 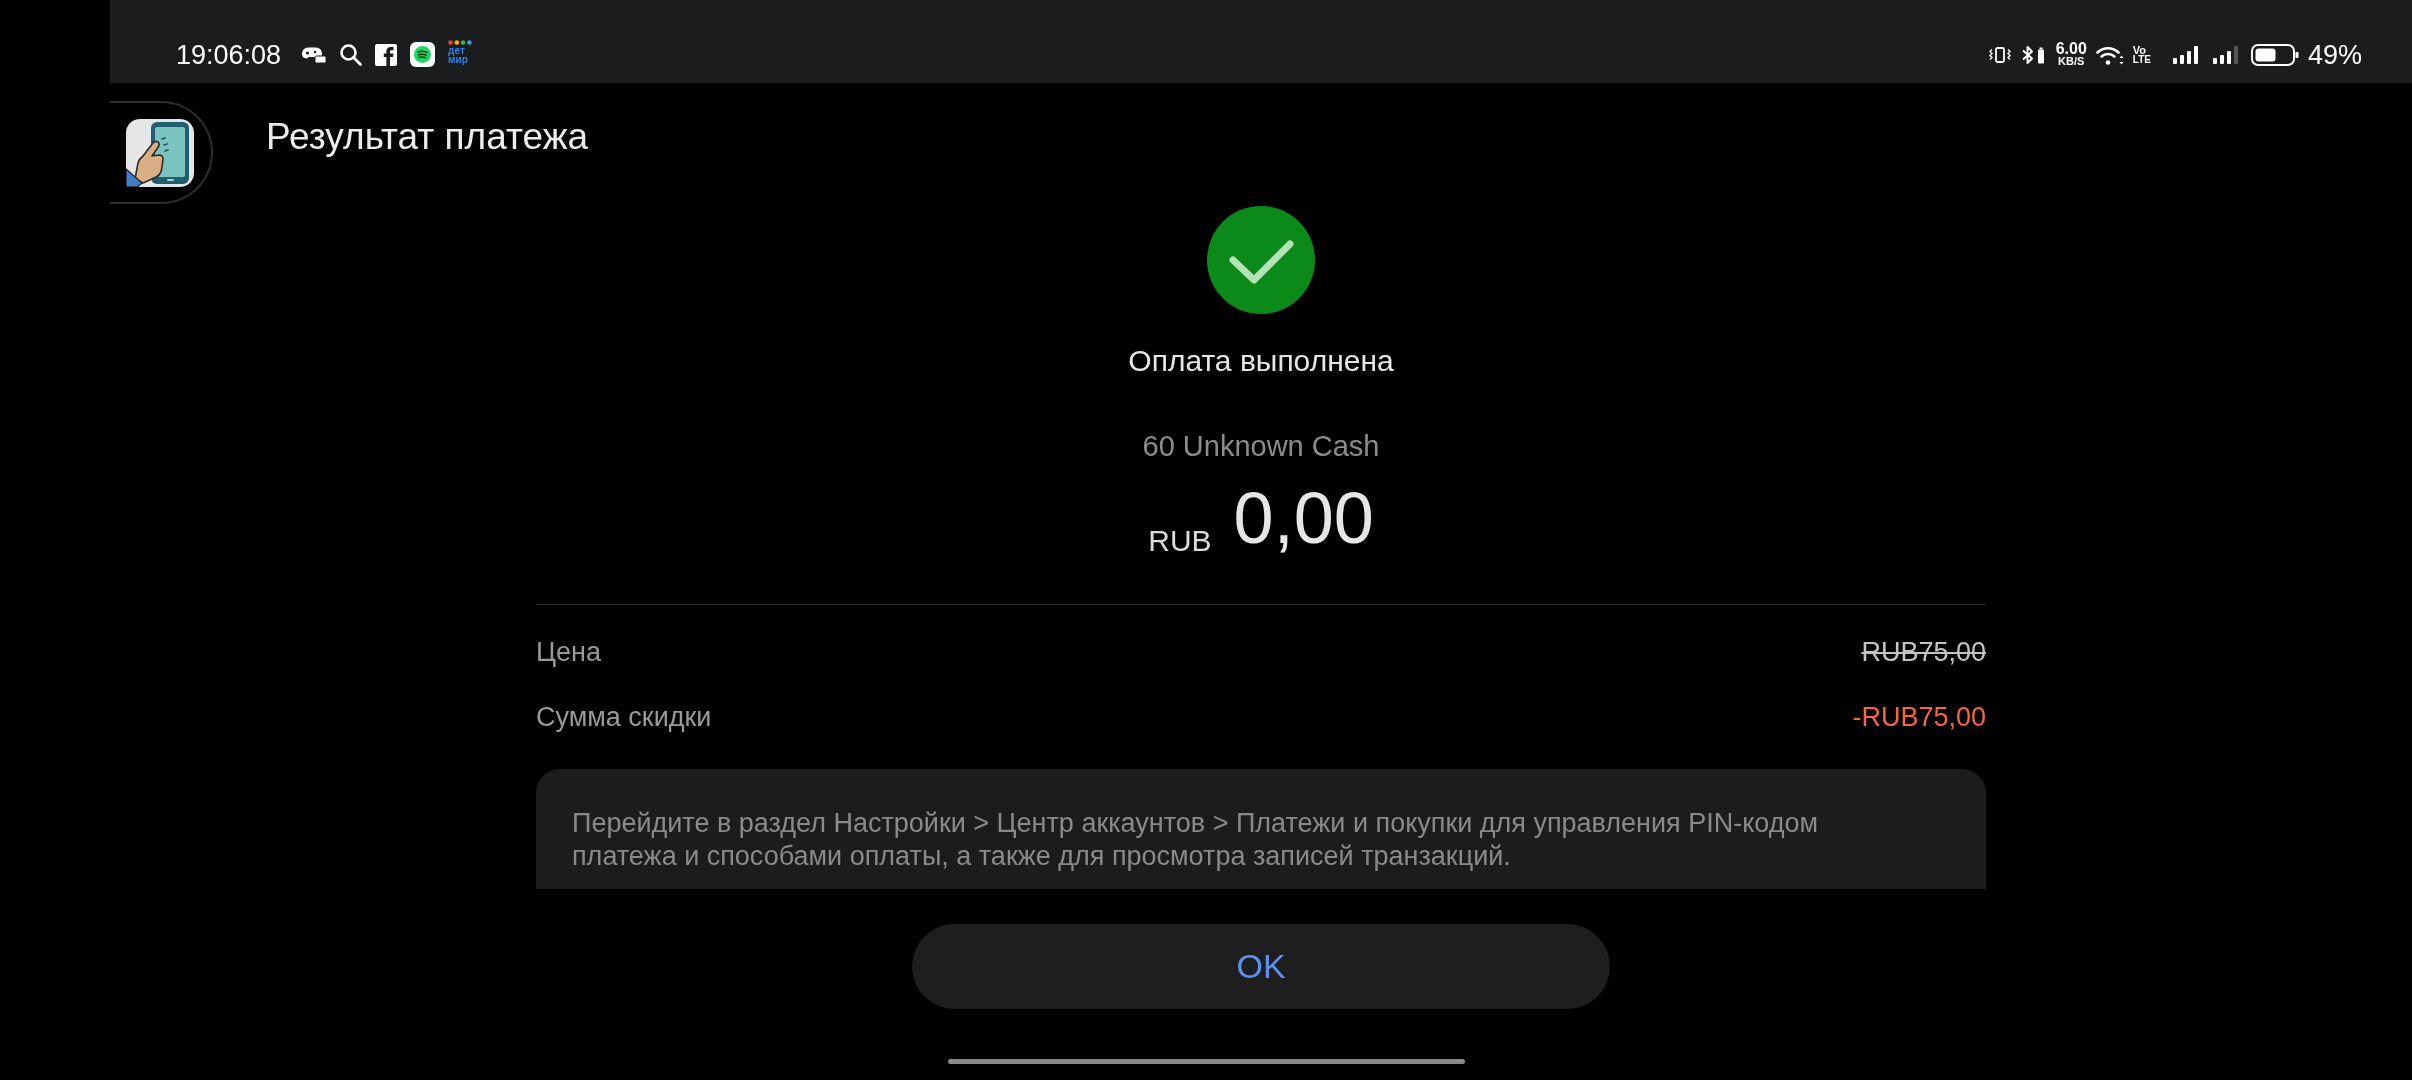 I want to click on network-speed: 6.00 KB/S, so click(x=2071, y=54).